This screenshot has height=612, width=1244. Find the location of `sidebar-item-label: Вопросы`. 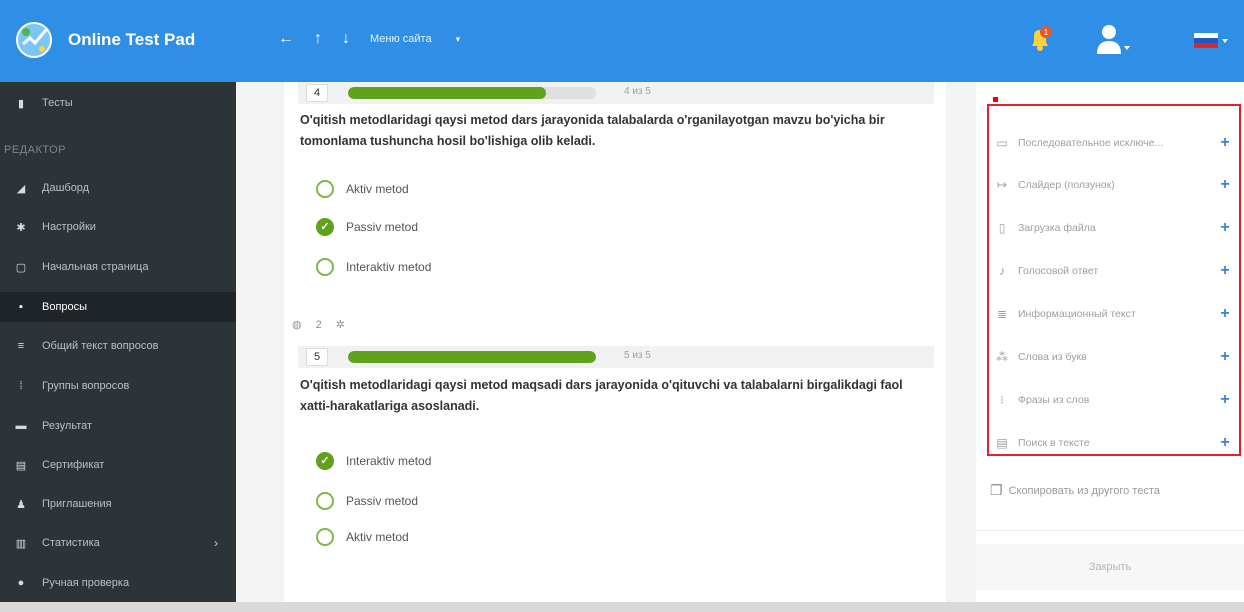

sidebar-item-label: Вопросы is located at coordinates (65, 307).